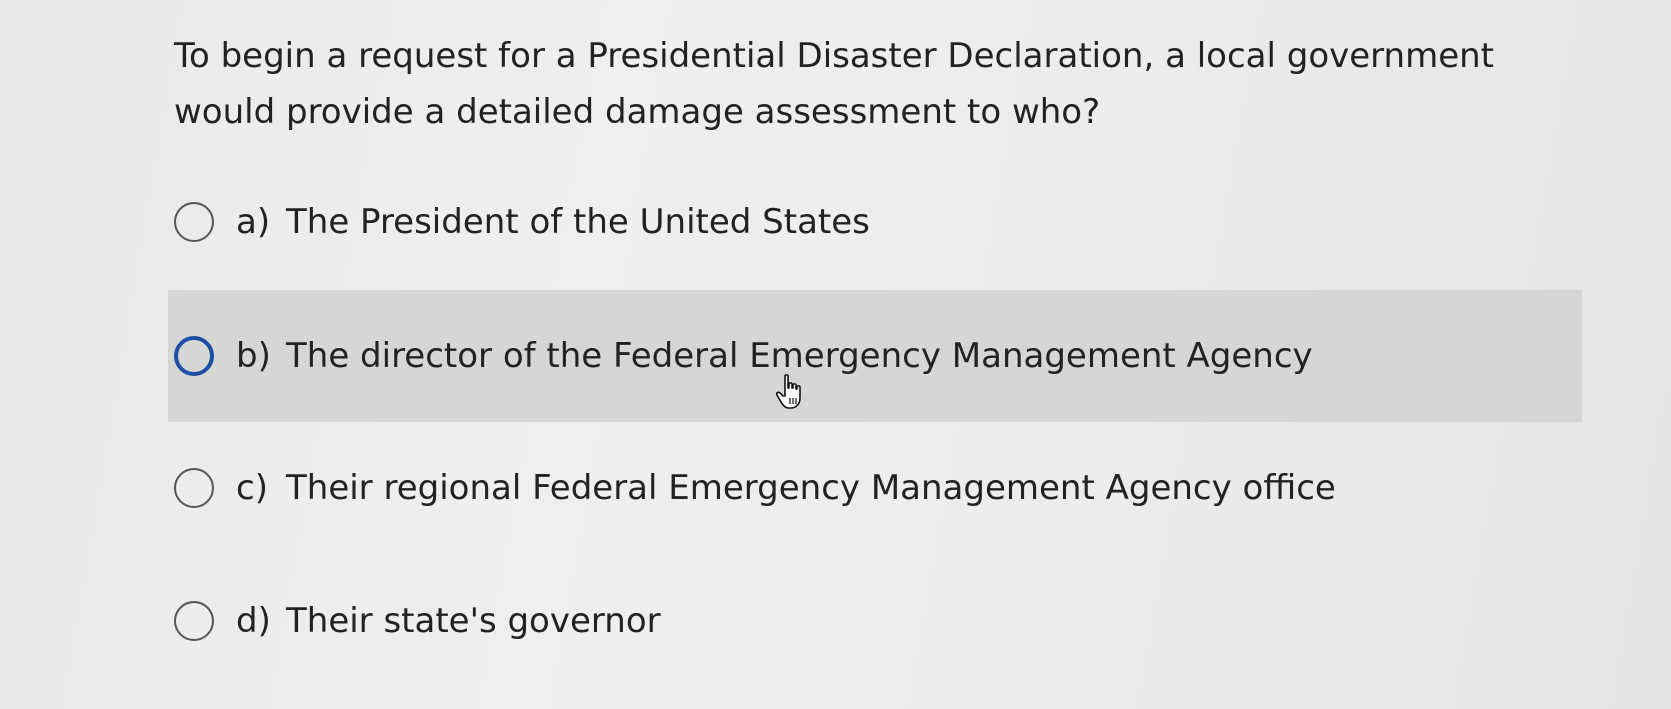 The image size is (1671, 709). What do you see at coordinates (578, 222) in the screenshot?
I see `option-a-label: The President of the United States` at bounding box center [578, 222].